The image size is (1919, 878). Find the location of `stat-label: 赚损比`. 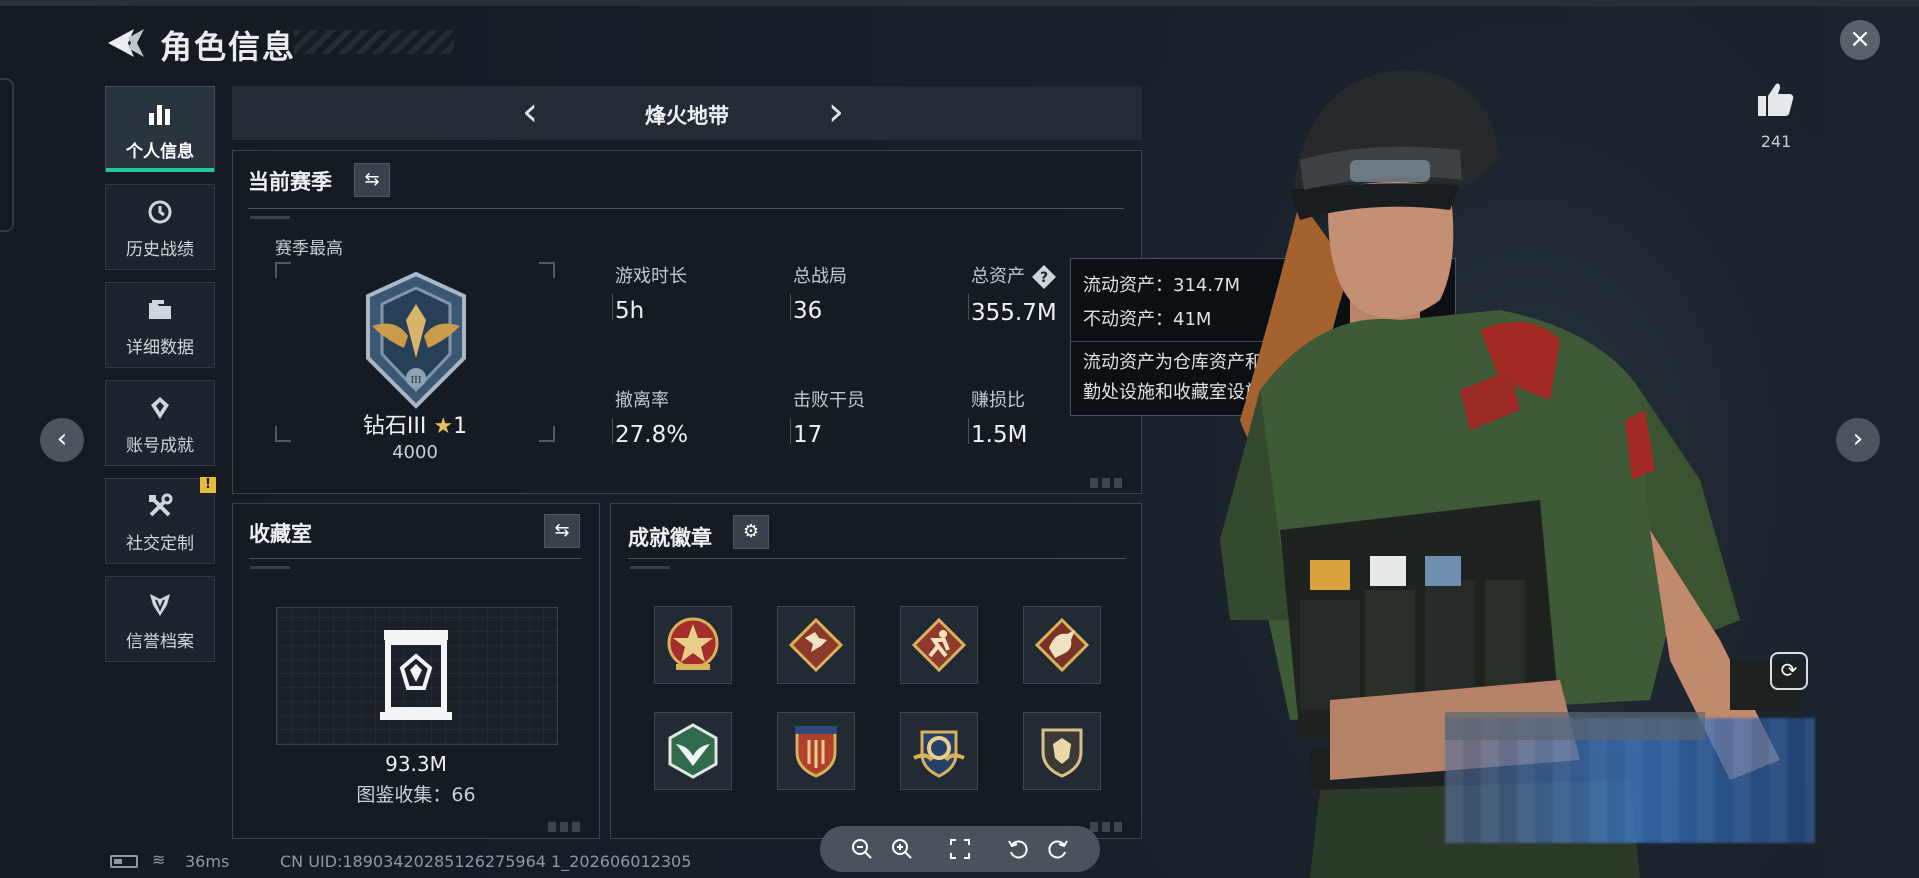

stat-label: 赚损比 is located at coordinates (998, 400).